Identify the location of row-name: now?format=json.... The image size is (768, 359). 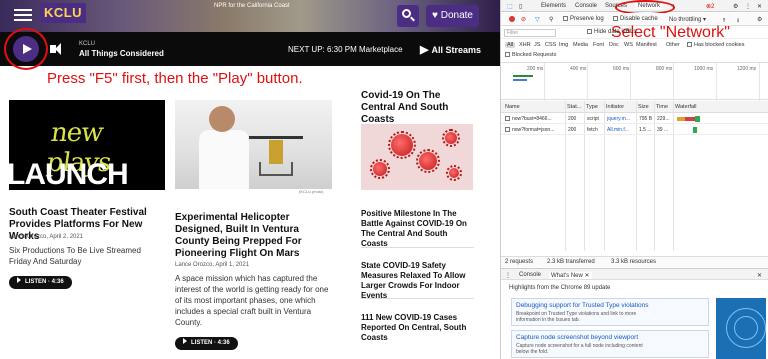
(535, 130).